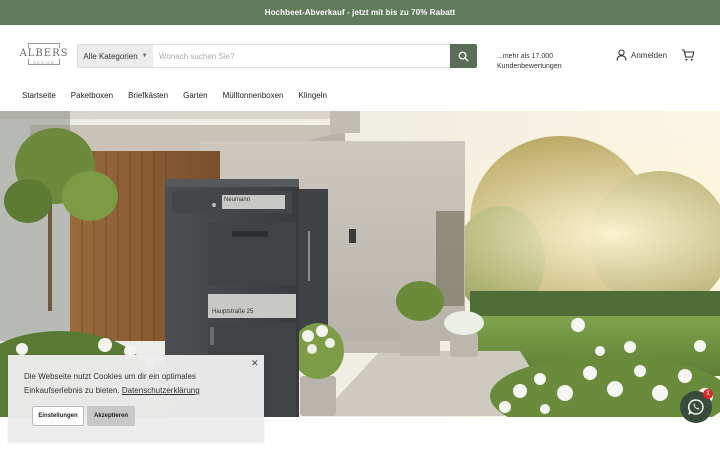 This screenshot has width=720, height=450. I want to click on nav-item-garten: Garten, so click(195, 97).